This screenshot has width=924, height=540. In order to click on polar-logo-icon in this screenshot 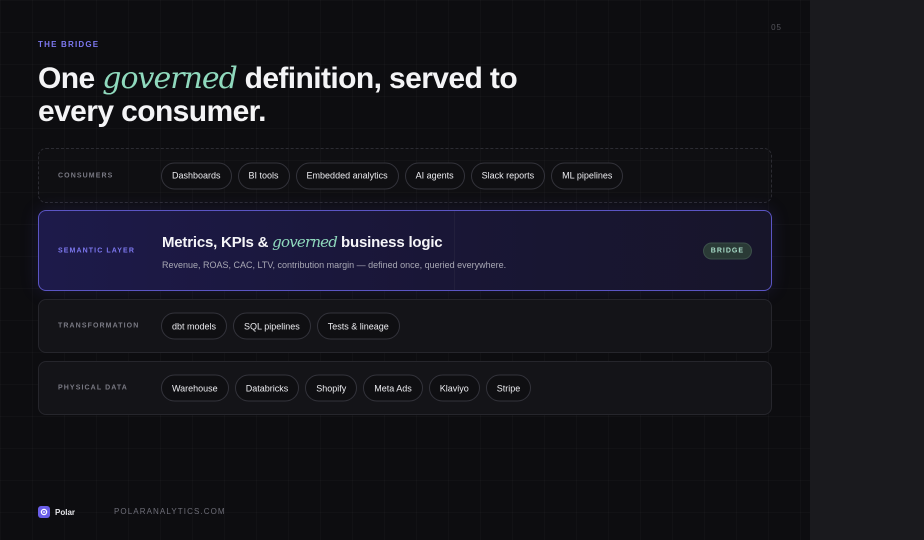, I will do `click(44, 512)`.